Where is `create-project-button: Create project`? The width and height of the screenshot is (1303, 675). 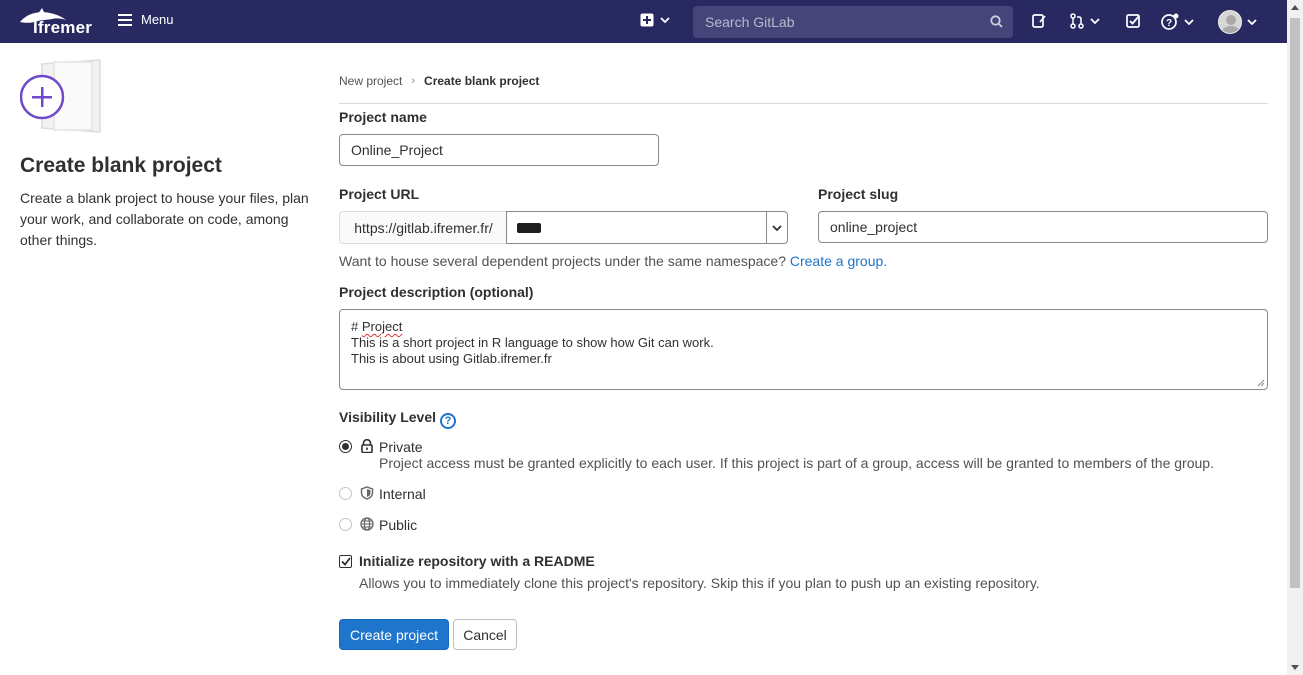
create-project-button: Create project is located at coordinates (394, 634).